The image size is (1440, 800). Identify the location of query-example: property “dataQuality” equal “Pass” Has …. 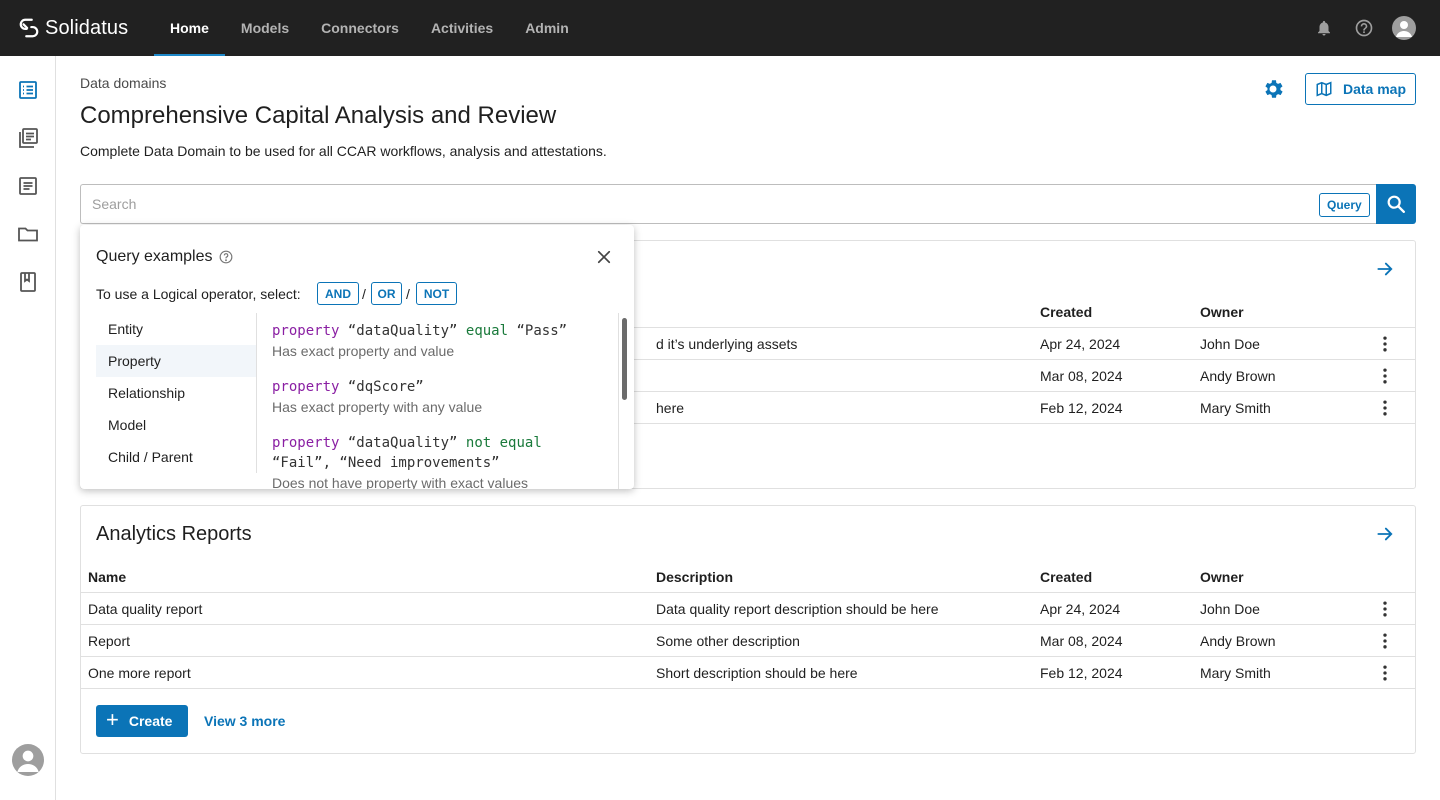
(442, 341).